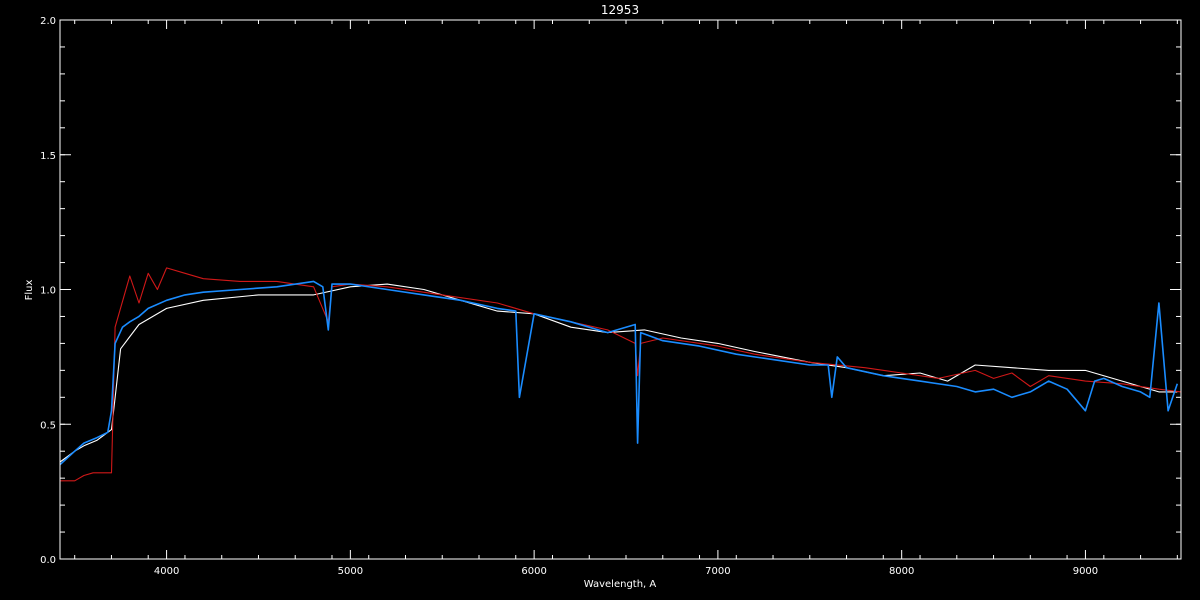 Image resolution: width=1200 pixels, height=600 pixels. What do you see at coordinates (48, 425) in the screenshot?
I see `y-tick-label: 0.5` at bounding box center [48, 425].